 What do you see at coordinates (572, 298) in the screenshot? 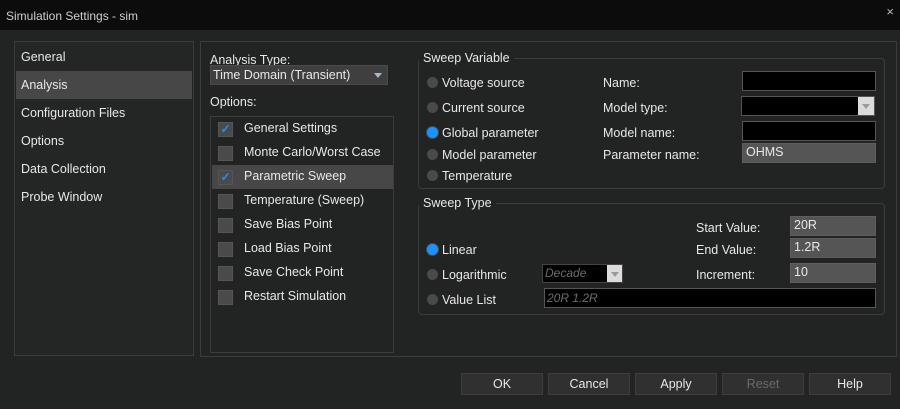
I see `value-list-placeholder: 20R 1.2R` at bounding box center [572, 298].